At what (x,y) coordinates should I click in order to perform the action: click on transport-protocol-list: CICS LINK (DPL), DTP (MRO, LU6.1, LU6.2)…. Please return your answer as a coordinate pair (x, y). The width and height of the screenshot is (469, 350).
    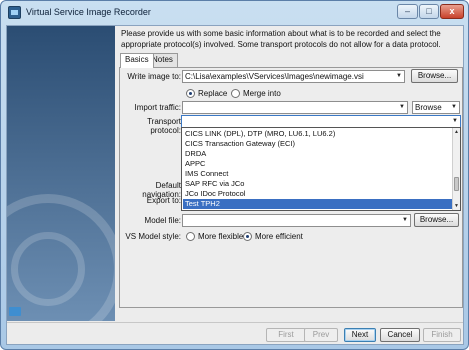
    Looking at the image, I should click on (321, 169).